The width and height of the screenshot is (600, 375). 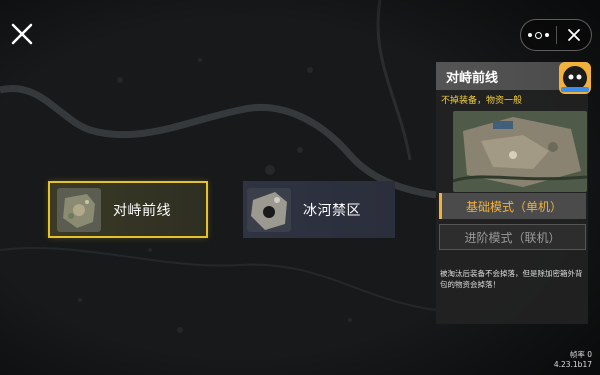 What do you see at coordinates (512, 206) in the screenshot?
I see `mode-basic-button: 基础模式（单机）` at bounding box center [512, 206].